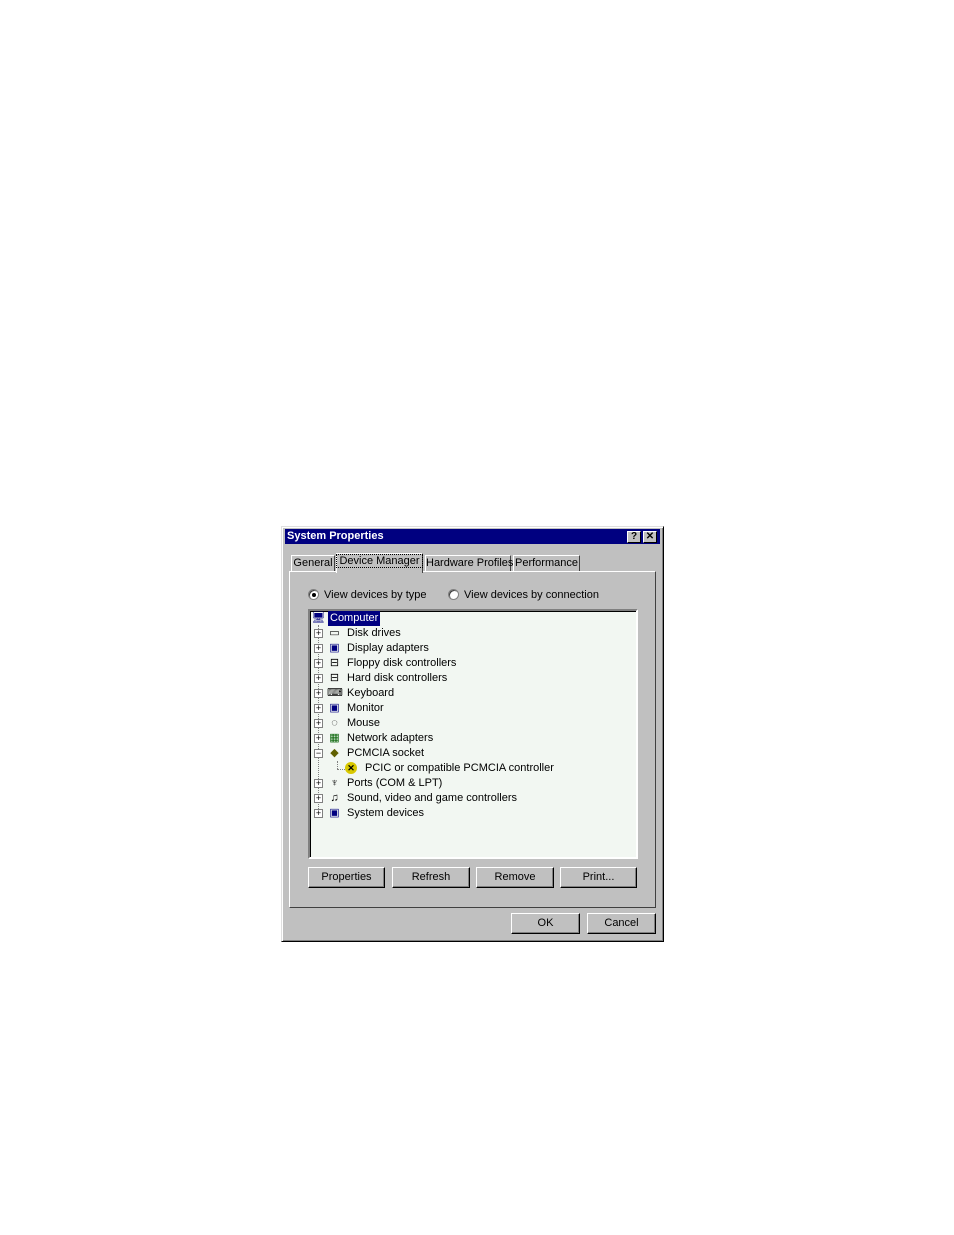 The width and height of the screenshot is (954, 1235). Describe the element at coordinates (634, 537) in the screenshot. I see `help-button: ?` at that location.